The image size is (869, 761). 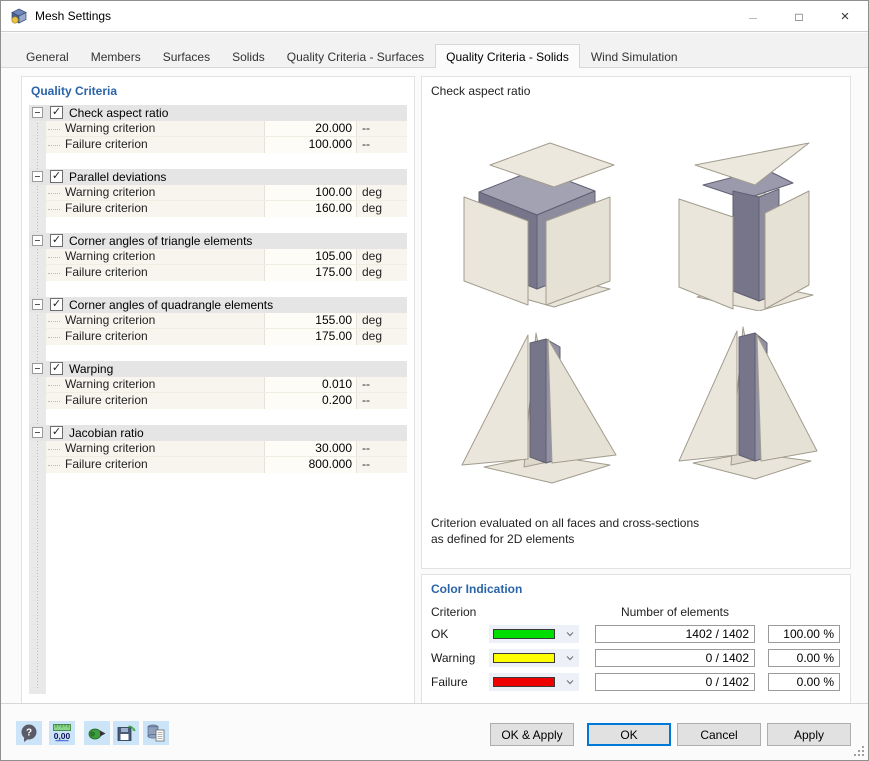 What do you see at coordinates (310, 256) in the screenshot?
I see `warning-value-field: 105.00` at bounding box center [310, 256].